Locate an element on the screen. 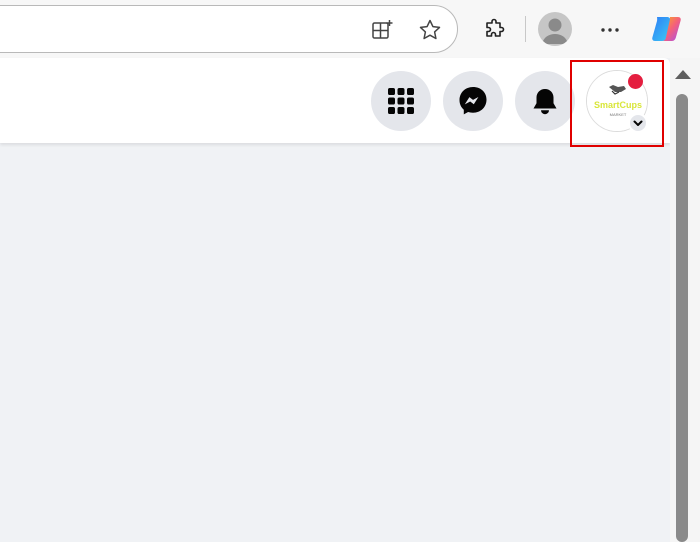  scroll-thumb is located at coordinates (682, 318).